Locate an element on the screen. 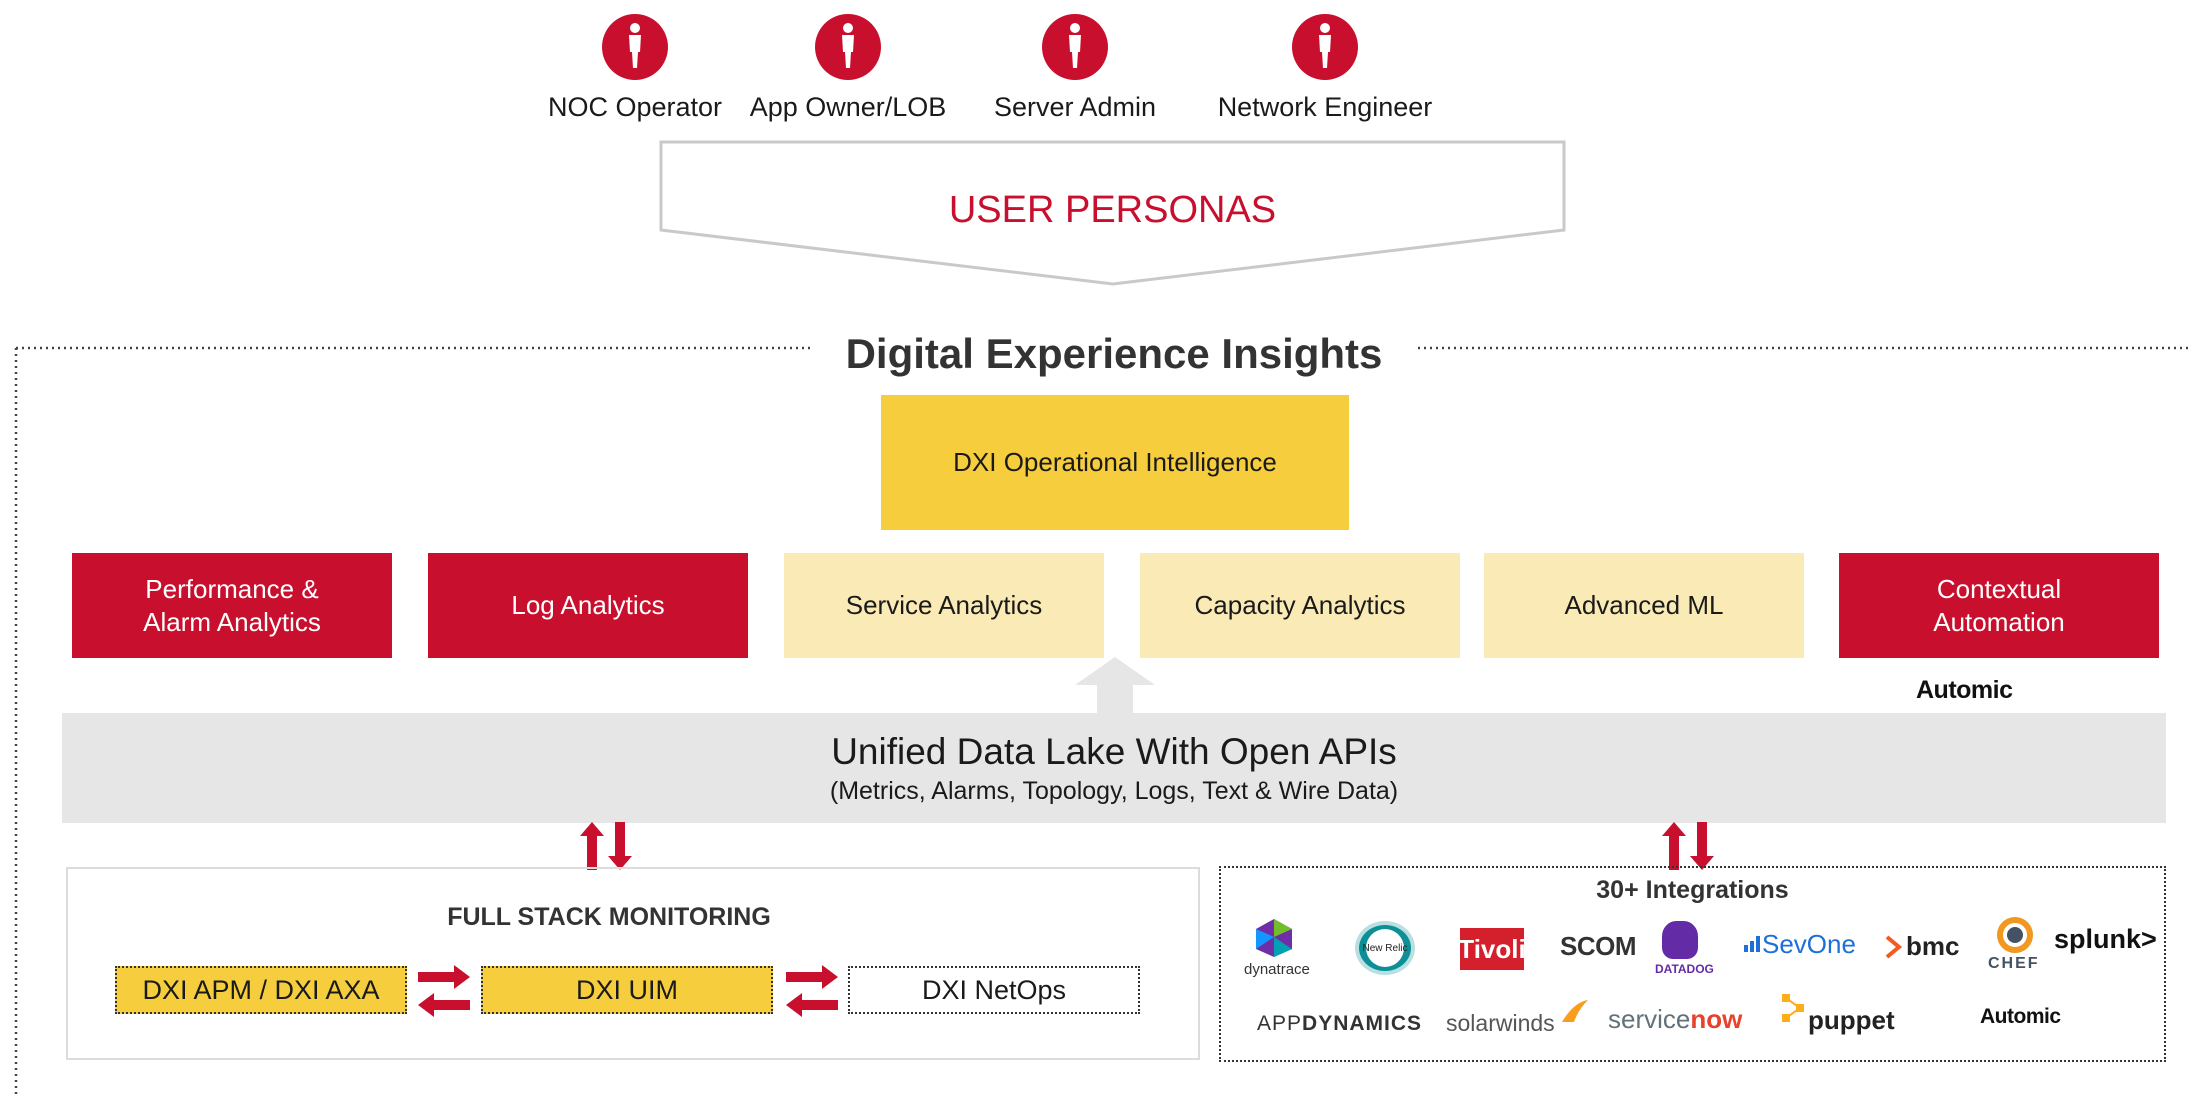  up-arrow is located at coordinates (1115, 686).